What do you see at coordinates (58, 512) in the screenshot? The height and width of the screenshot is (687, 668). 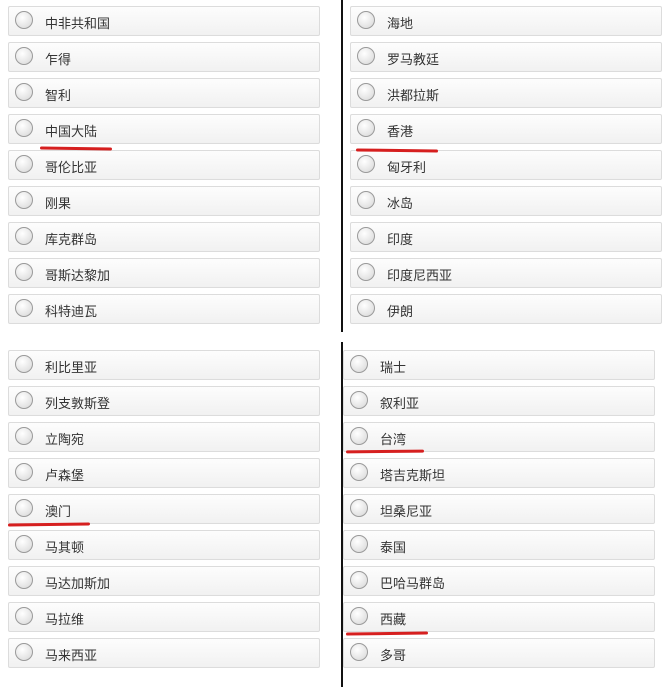 I see `country-label: 澳门` at bounding box center [58, 512].